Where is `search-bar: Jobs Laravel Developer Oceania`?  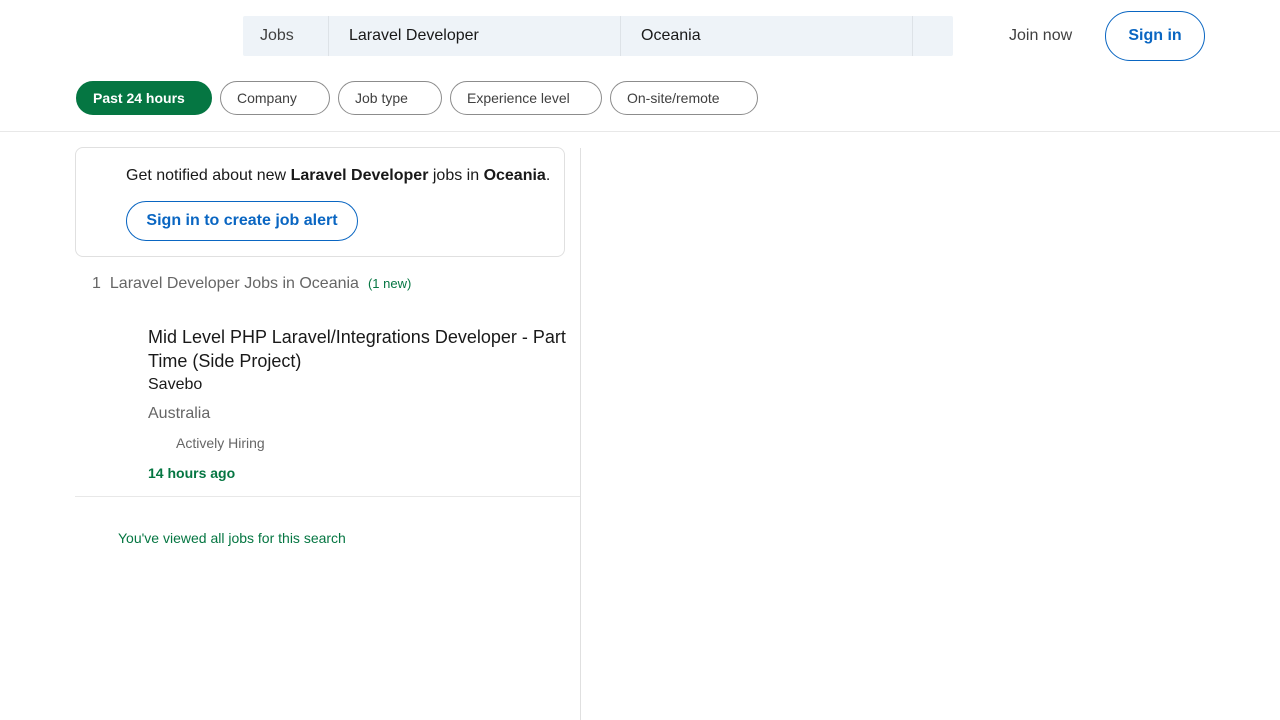
search-bar: Jobs Laravel Developer Oceania is located at coordinates (598, 36).